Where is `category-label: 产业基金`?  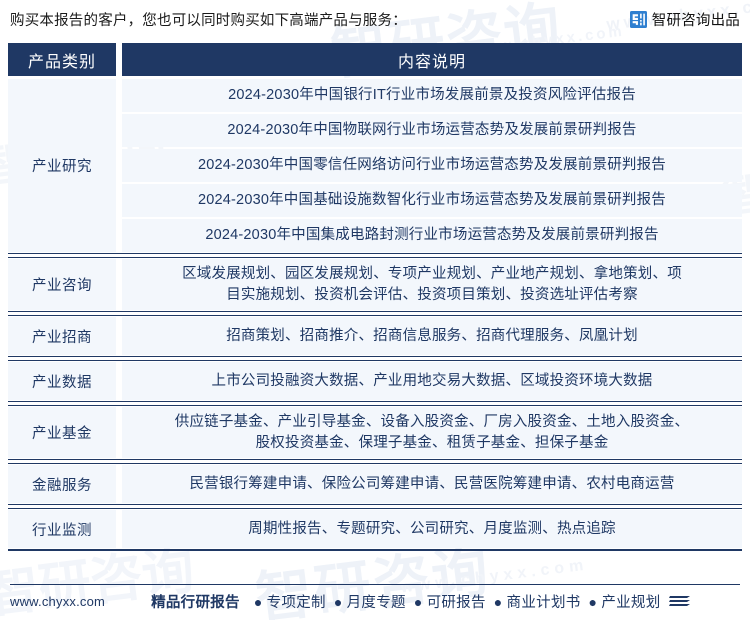 category-label: 产业基金 is located at coordinates (62, 434).